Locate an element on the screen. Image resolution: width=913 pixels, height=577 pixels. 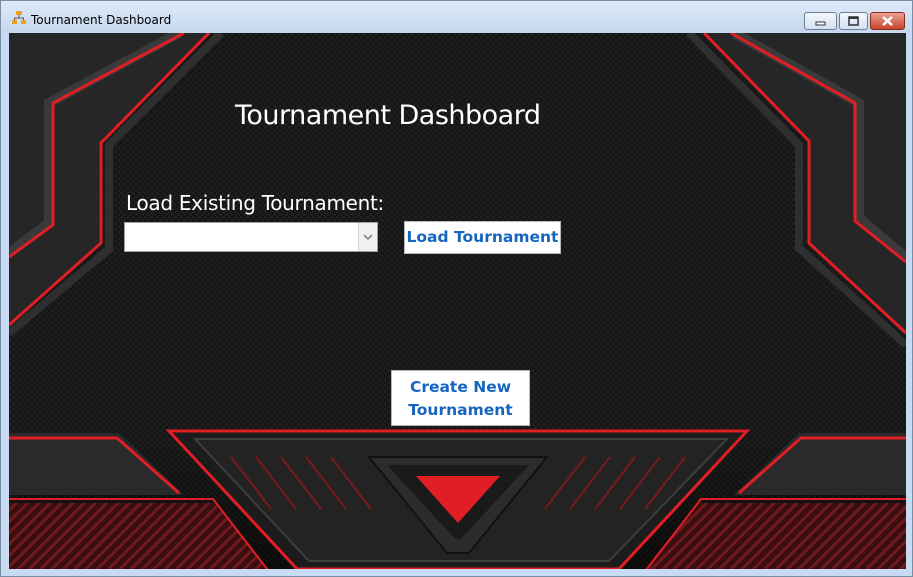
load-tournament-button: Load Tournament is located at coordinates (482, 237).